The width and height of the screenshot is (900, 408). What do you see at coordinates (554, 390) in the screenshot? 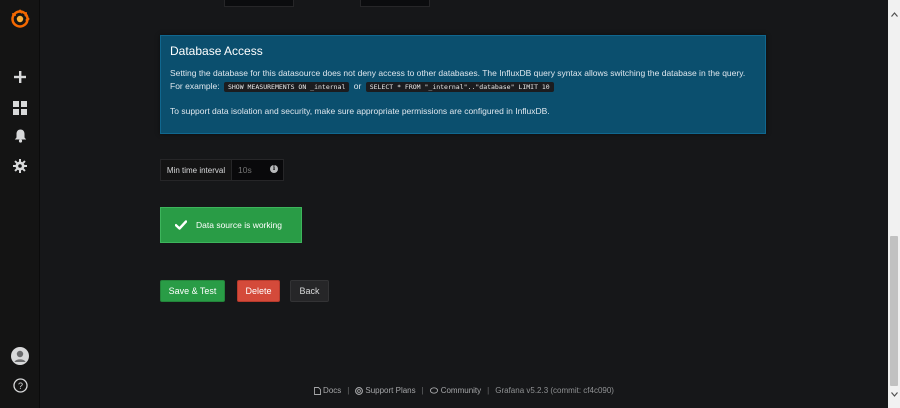
I see `version-text: Grafana v5.2.3 (commit: cf4c090)` at bounding box center [554, 390].